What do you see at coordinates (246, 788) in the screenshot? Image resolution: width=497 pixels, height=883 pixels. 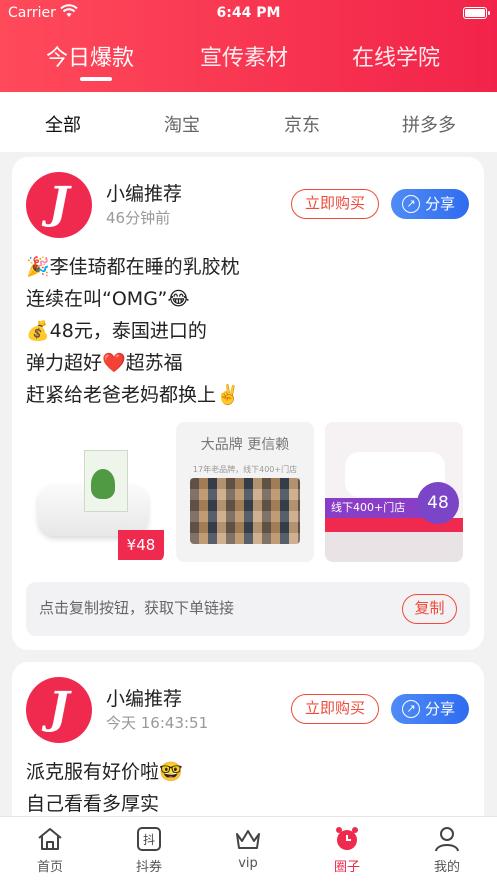 I see `post-text: 派克服有好价啦🤓 自己看看多厚实` at bounding box center [246, 788].